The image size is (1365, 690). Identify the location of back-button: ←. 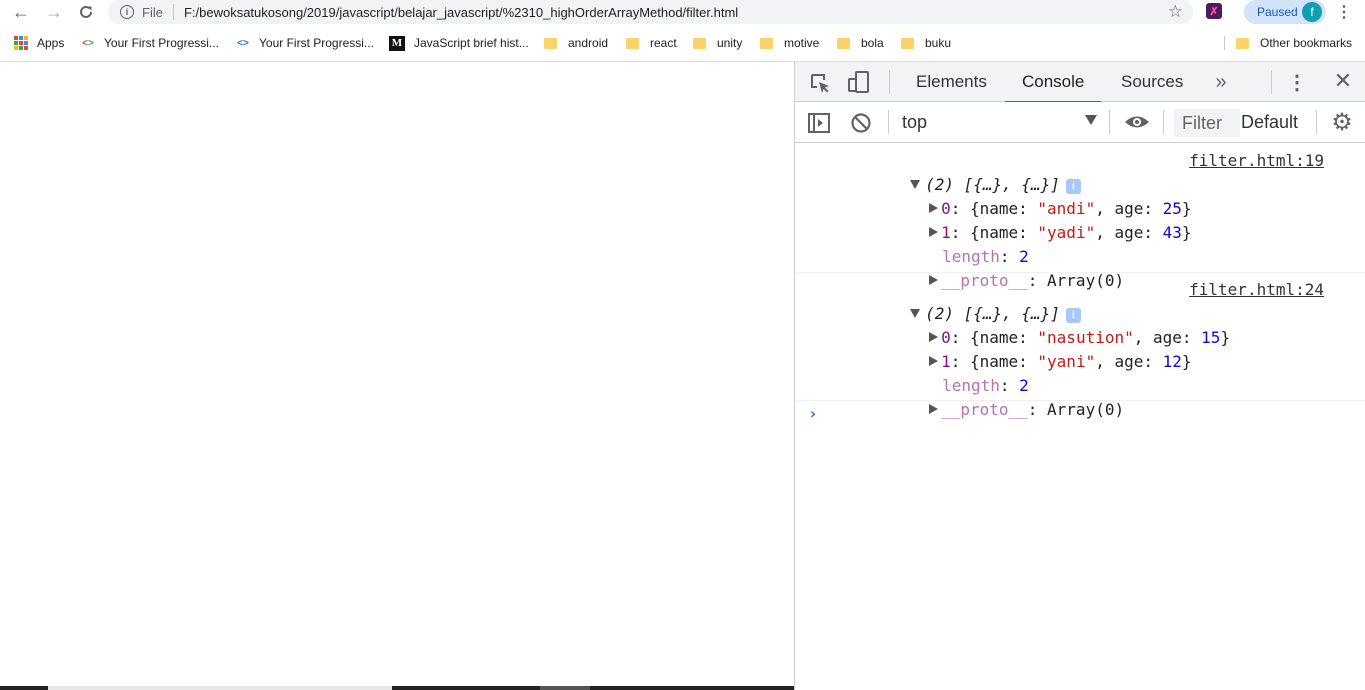
(21, 12).